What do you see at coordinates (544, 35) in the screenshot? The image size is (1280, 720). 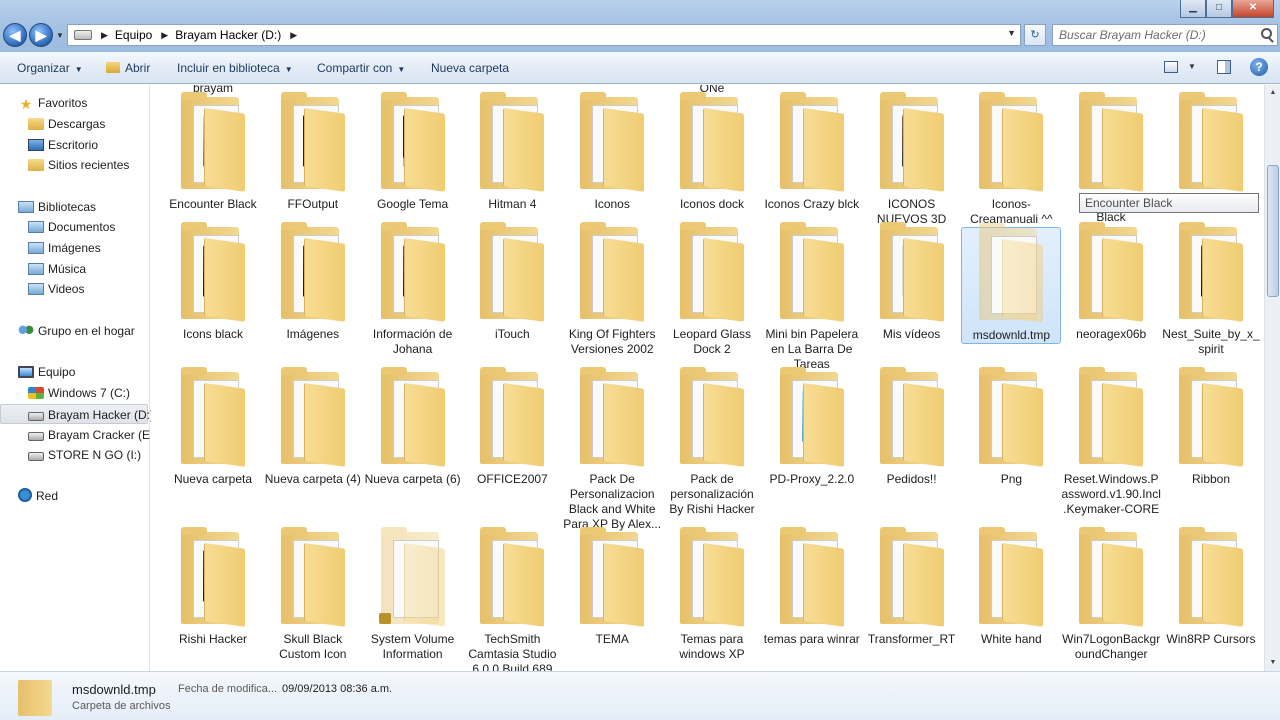 I see `address-bar: ▶ Equipo ▶ Brayam Hacker (D:) ▶ ▼` at bounding box center [544, 35].